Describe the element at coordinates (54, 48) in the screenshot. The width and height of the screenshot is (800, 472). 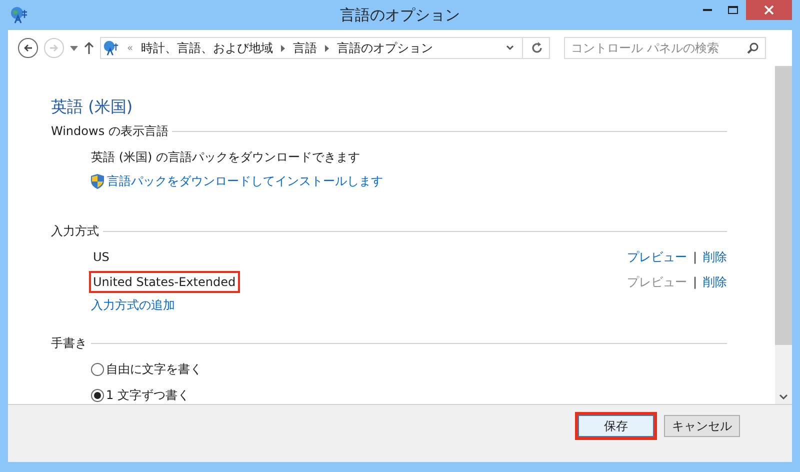
I see `right-arrow-icon` at that location.